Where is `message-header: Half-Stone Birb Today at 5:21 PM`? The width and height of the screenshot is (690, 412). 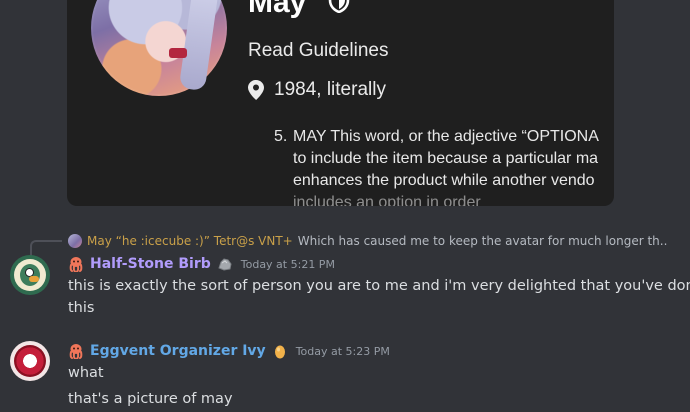 message-header: Half-Stone Birb Today at 5:21 PM is located at coordinates (201, 264).